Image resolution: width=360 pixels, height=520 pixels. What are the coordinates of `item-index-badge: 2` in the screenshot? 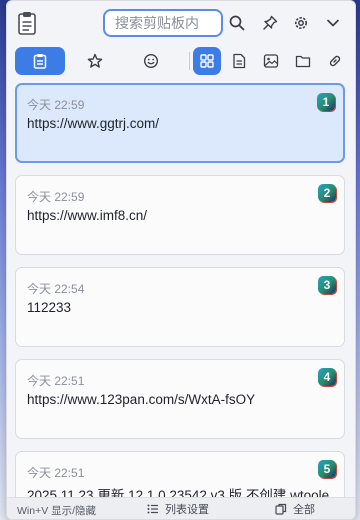 It's located at (327, 193).